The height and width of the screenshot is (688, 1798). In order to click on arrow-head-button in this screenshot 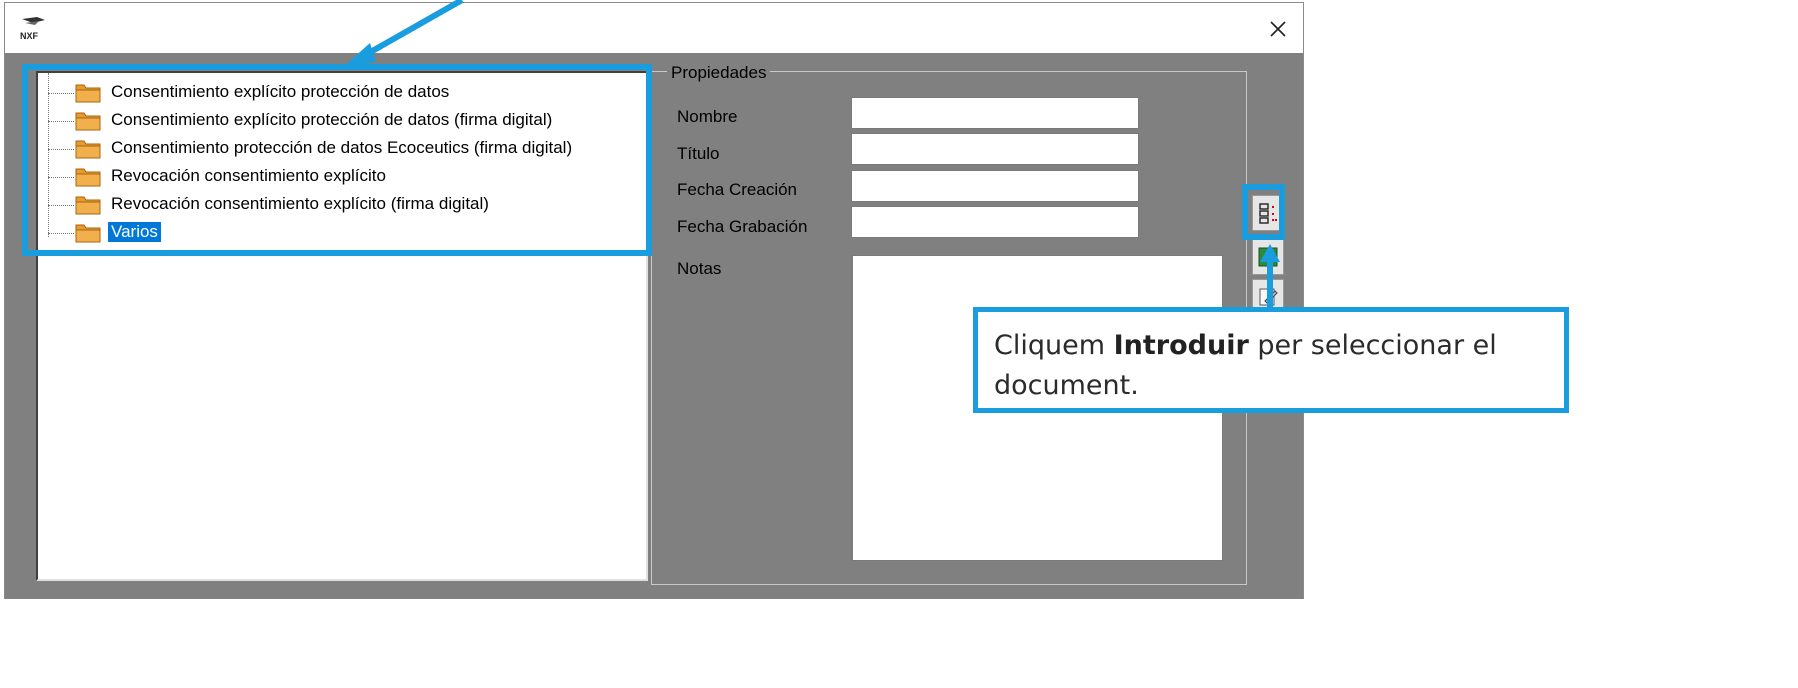, I will do `click(1270, 253)`.